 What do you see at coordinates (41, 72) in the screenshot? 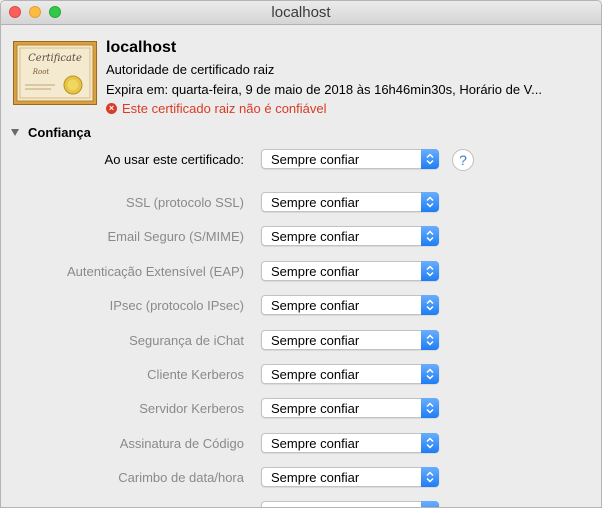
I see `certificate-icon-subtitle: Root` at bounding box center [41, 72].